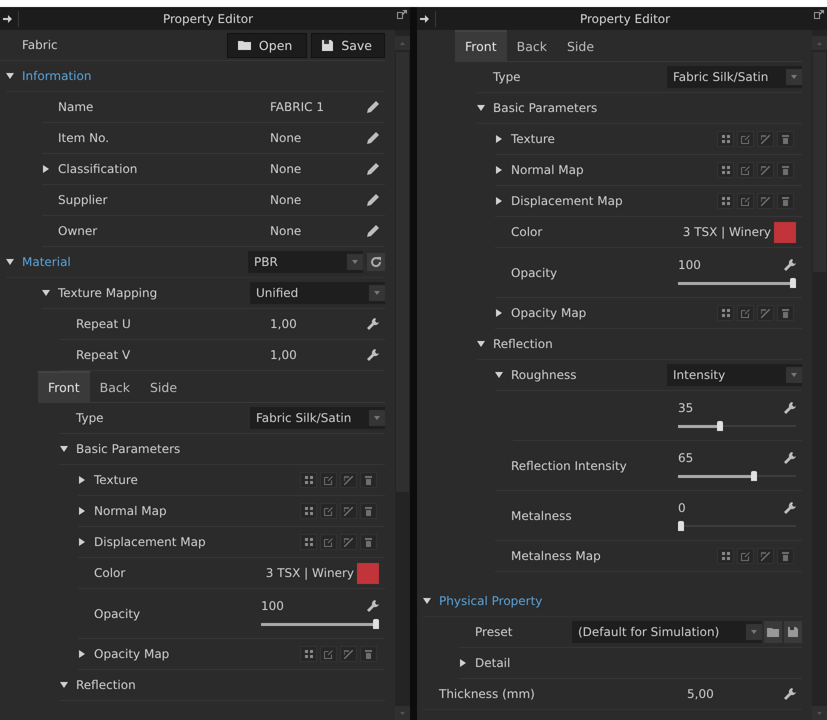 The width and height of the screenshot is (827, 720). I want to click on field-label: Owner, so click(78, 231).